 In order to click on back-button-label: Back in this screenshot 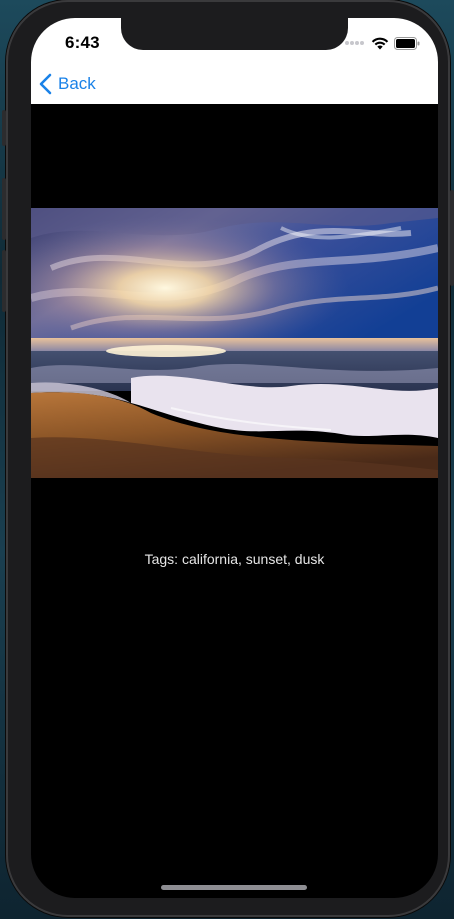, I will do `click(77, 83)`.